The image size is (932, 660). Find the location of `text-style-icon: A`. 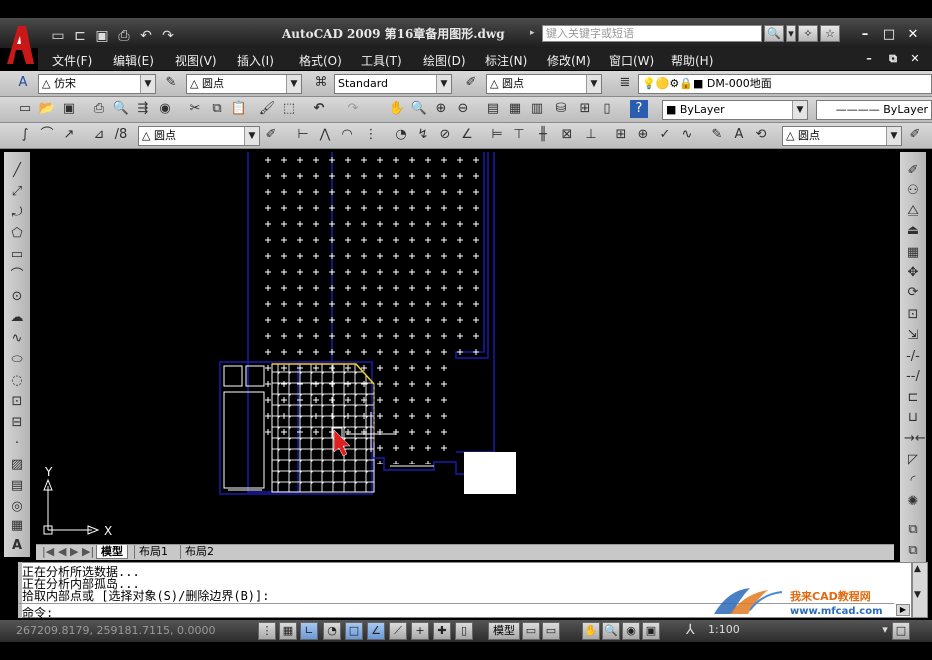

text-style-icon: A is located at coordinates (23, 83).